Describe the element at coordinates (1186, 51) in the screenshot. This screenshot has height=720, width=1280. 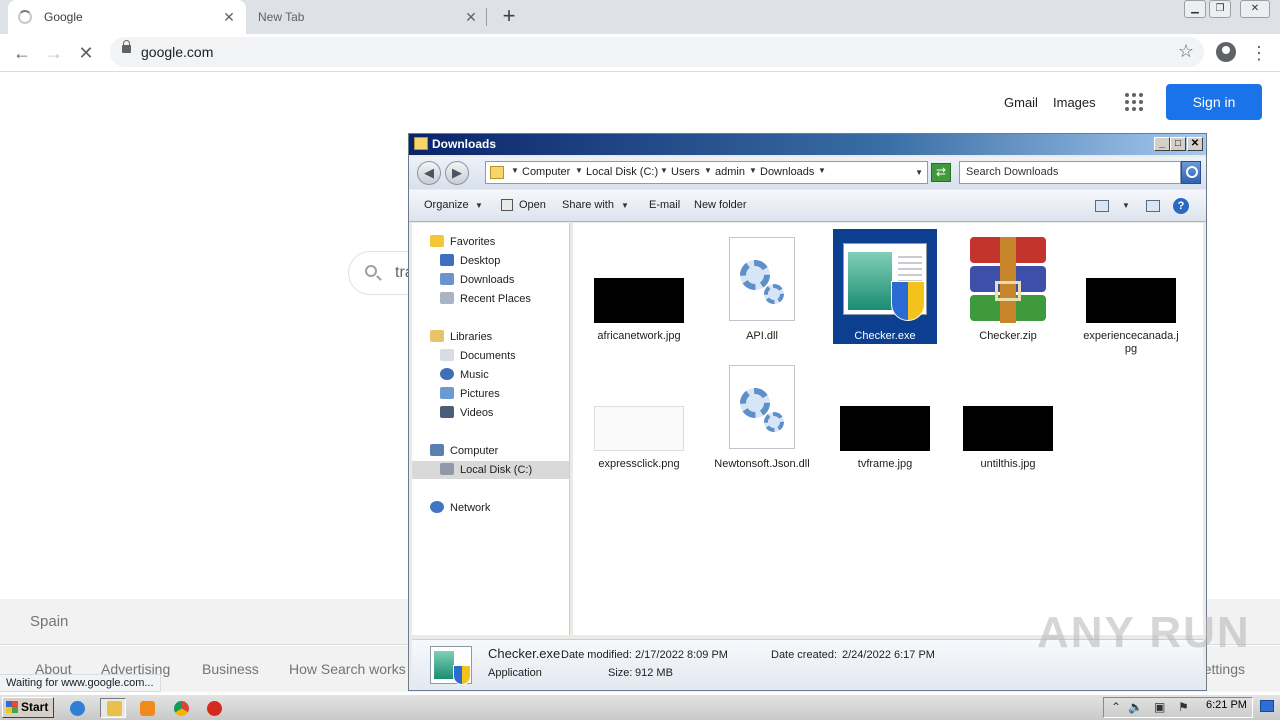
I see `bookmark-star-icon: ☆` at that location.